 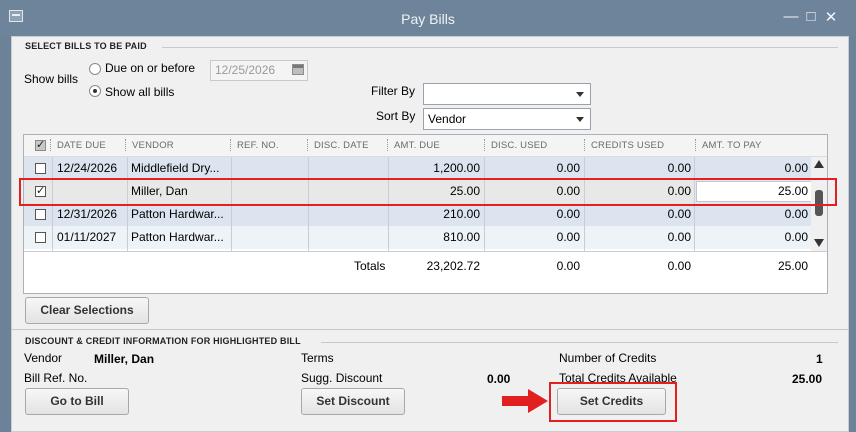 What do you see at coordinates (87, 168) in the screenshot?
I see `date-due-cell: 12/24/2026` at bounding box center [87, 168].